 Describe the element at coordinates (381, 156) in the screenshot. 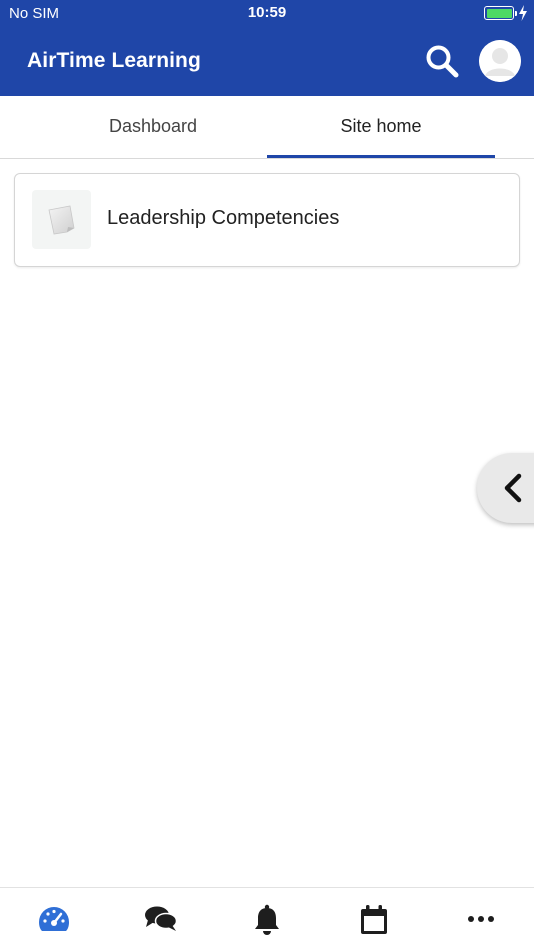

I see `active-tab-indicator` at that location.